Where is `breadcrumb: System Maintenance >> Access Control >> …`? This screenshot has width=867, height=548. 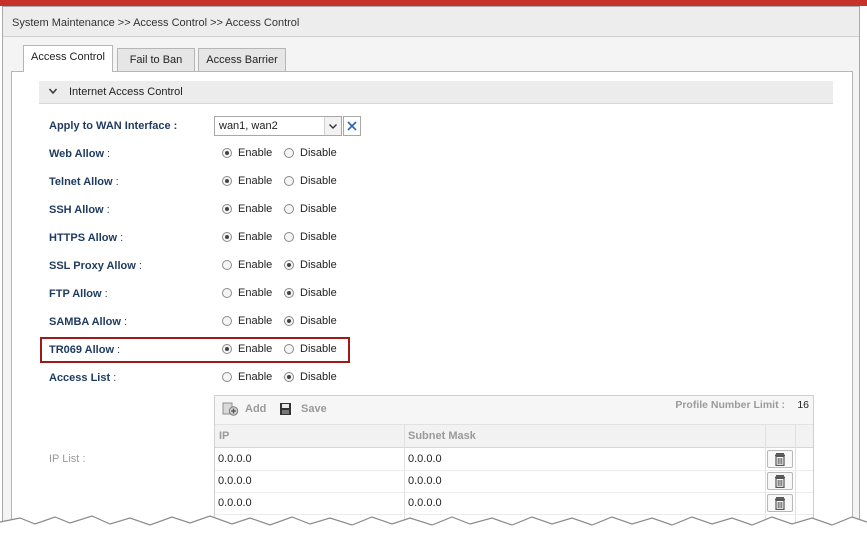 breadcrumb: System Maintenance >> Access Control >> … is located at coordinates (156, 23).